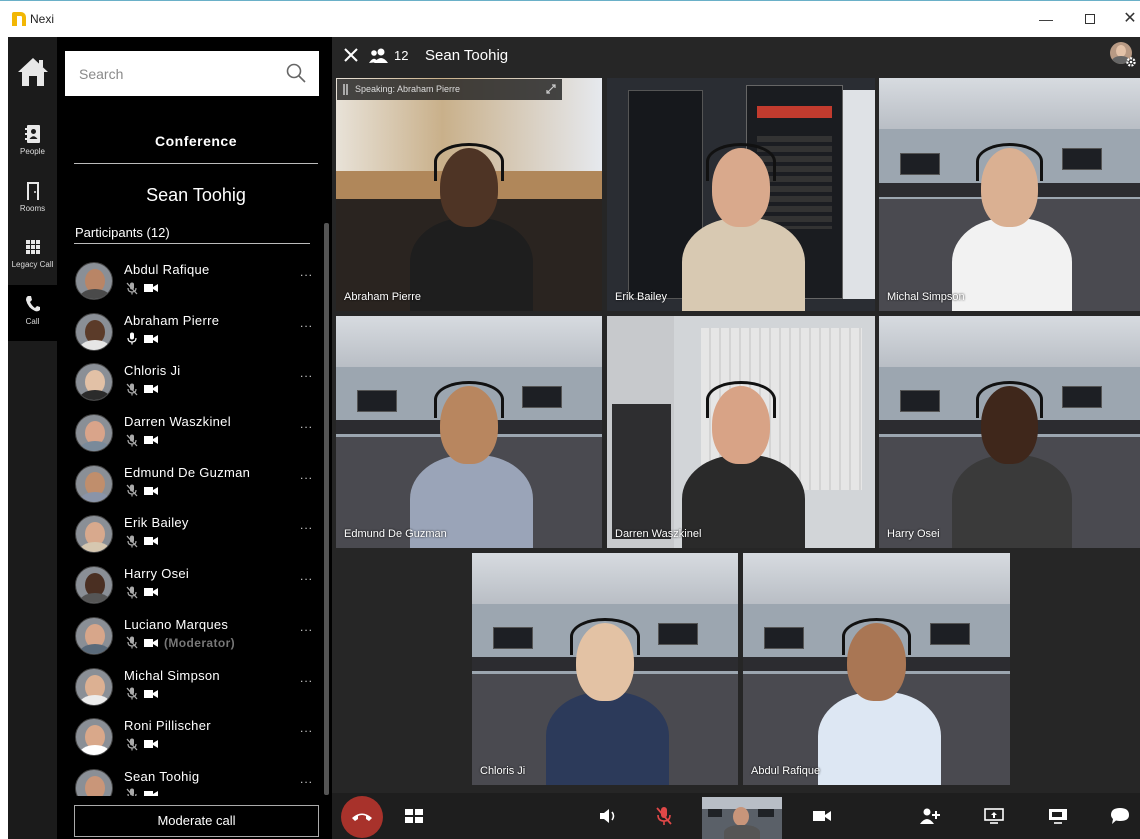  I want to click on chat-bubble-icon, so click(1120, 816).